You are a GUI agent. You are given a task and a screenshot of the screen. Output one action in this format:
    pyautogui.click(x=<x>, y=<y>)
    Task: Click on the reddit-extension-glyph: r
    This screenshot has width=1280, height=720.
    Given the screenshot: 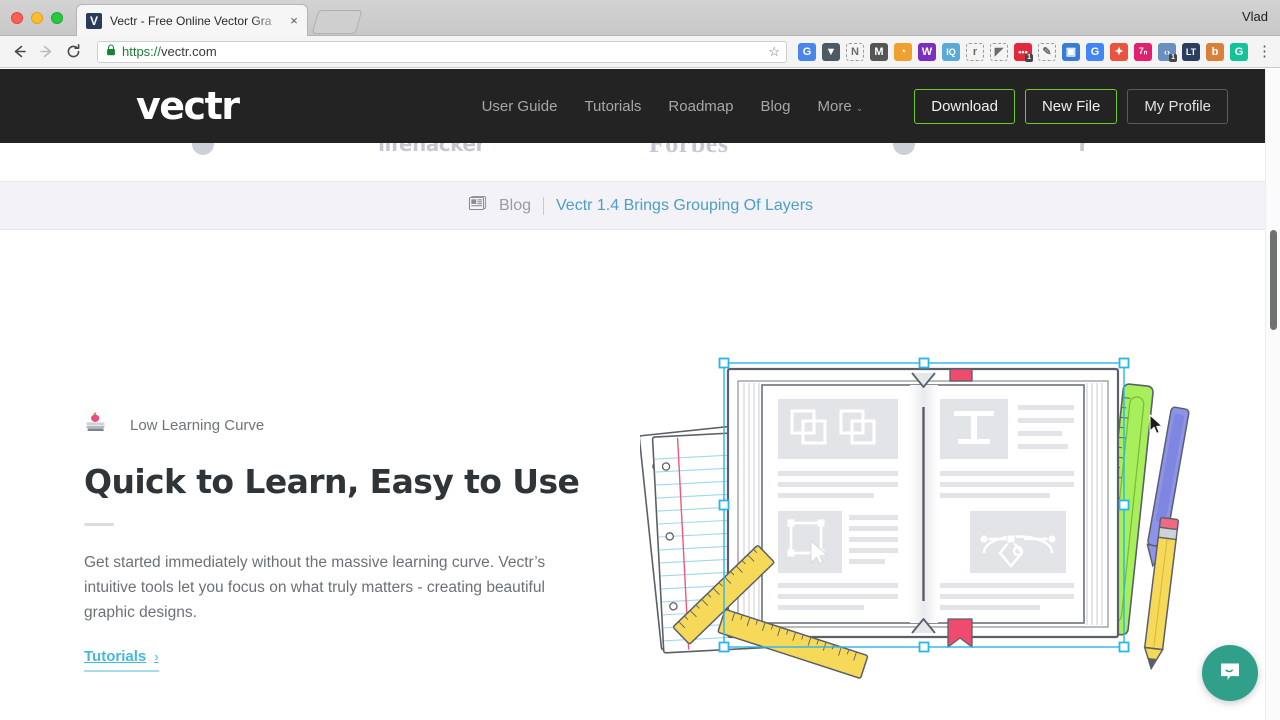 What is the action you would take?
    pyautogui.click(x=975, y=51)
    